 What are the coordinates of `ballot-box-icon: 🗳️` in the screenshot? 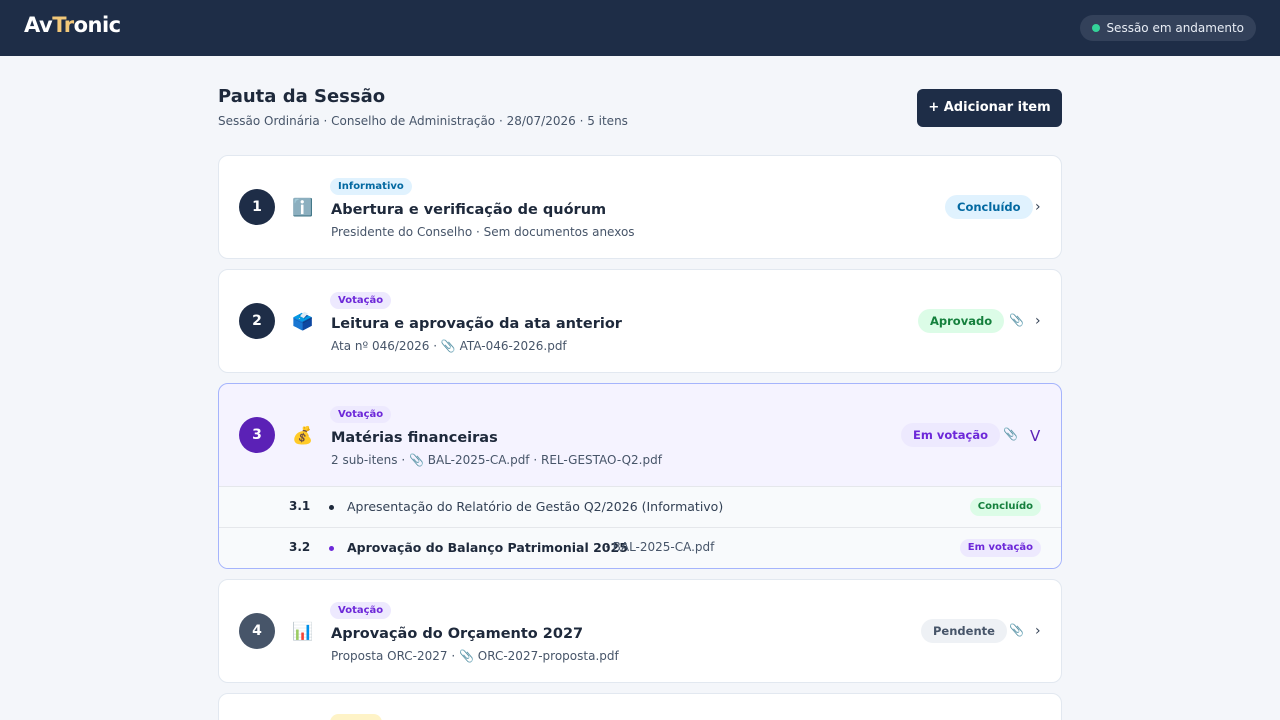 It's located at (303, 322).